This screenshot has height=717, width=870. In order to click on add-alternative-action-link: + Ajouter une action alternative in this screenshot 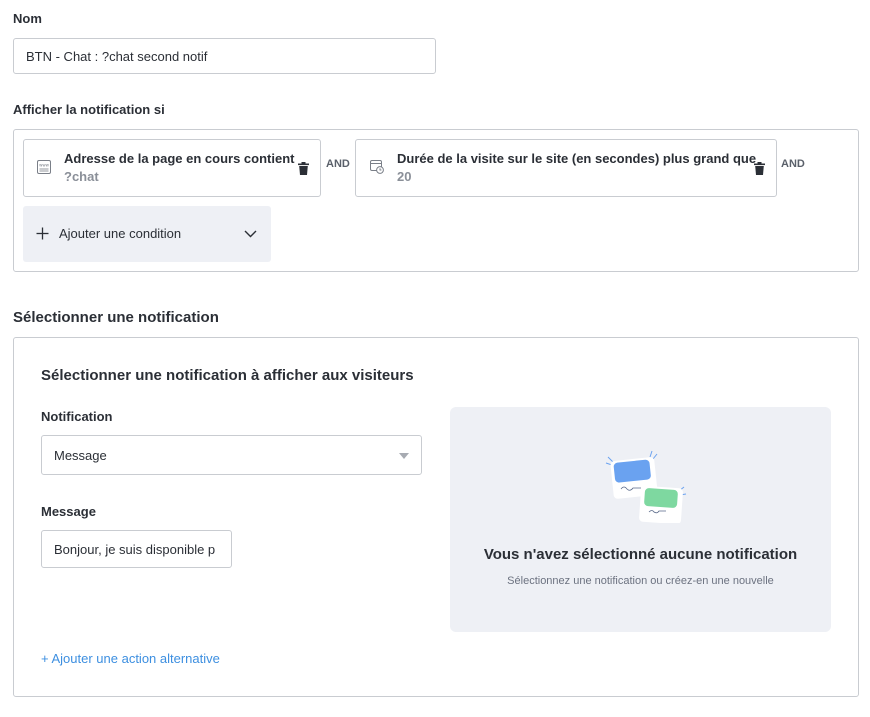, I will do `click(130, 658)`.